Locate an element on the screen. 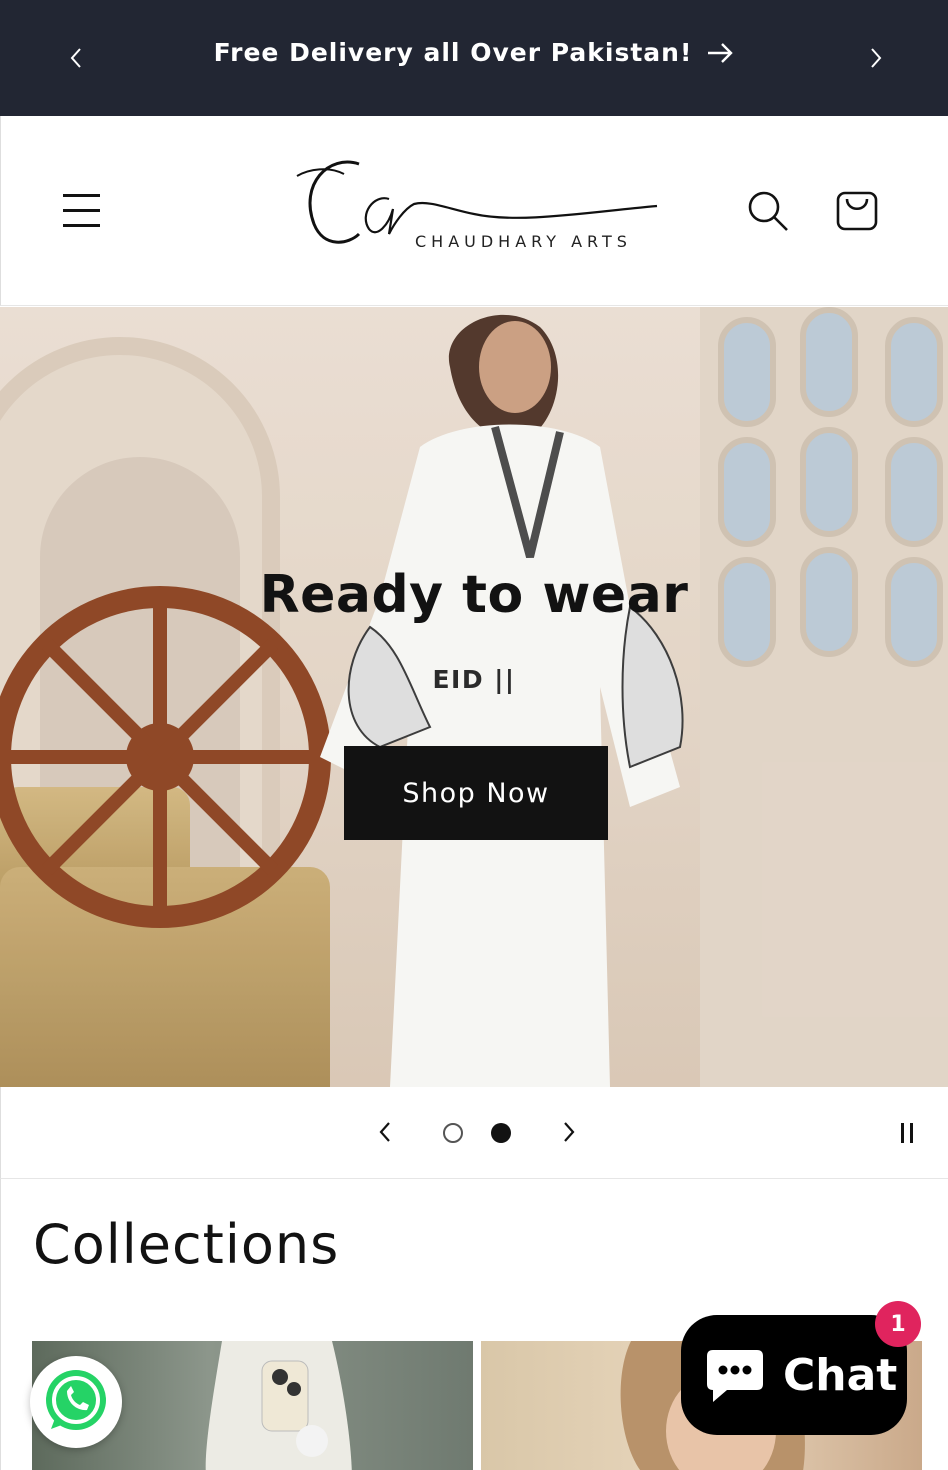  search-button is located at coordinates (768, 211).